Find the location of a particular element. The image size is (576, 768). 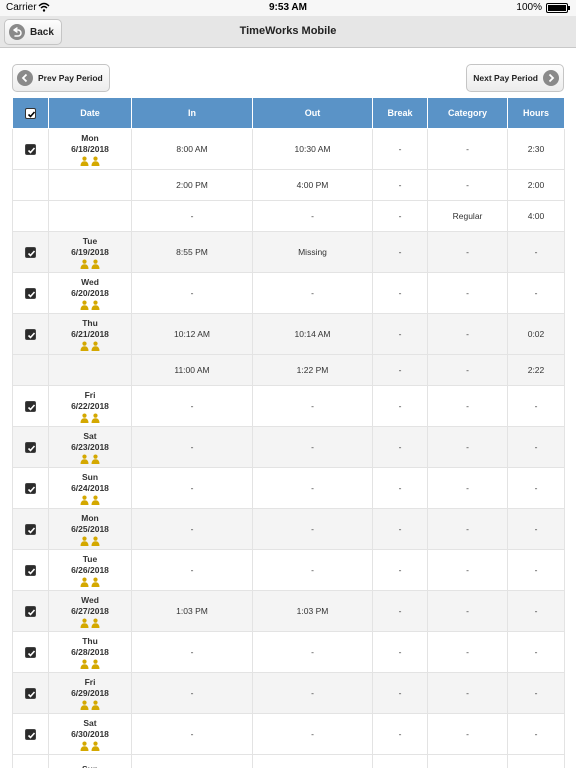

out-cell: 10:14 AM is located at coordinates (312, 334).